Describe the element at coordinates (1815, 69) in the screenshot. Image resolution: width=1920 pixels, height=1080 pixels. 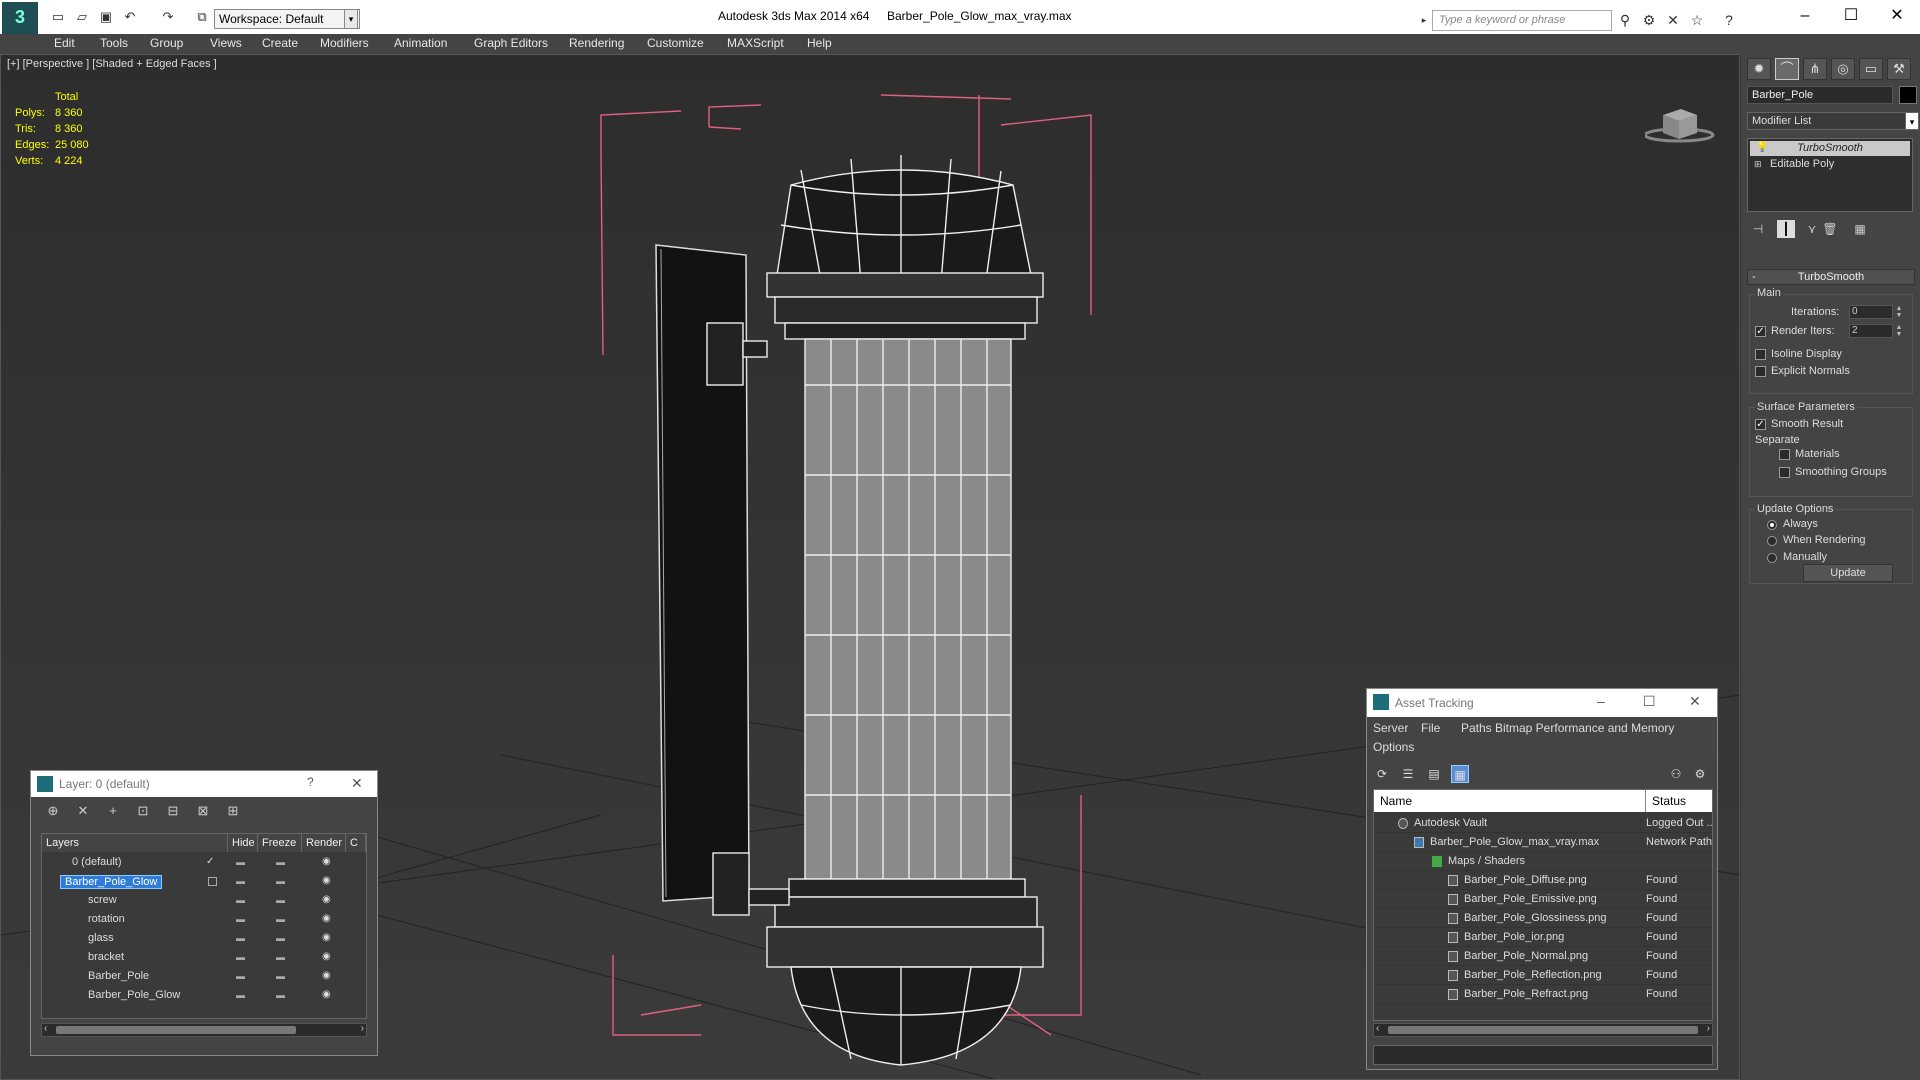
I see `hierarchy-tab-icon: ⋔` at that location.